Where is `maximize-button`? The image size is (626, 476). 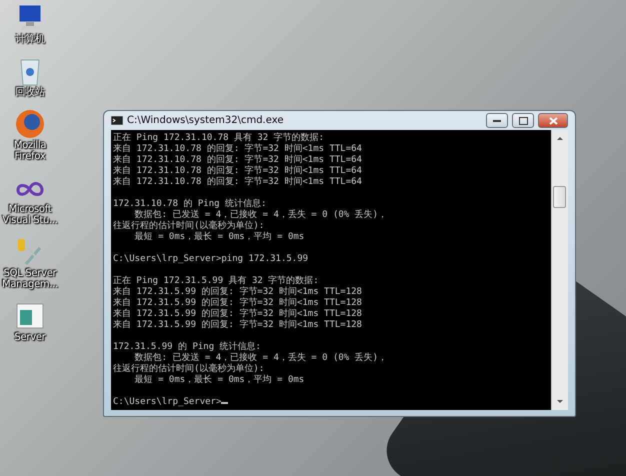
maximize-button is located at coordinates (523, 120).